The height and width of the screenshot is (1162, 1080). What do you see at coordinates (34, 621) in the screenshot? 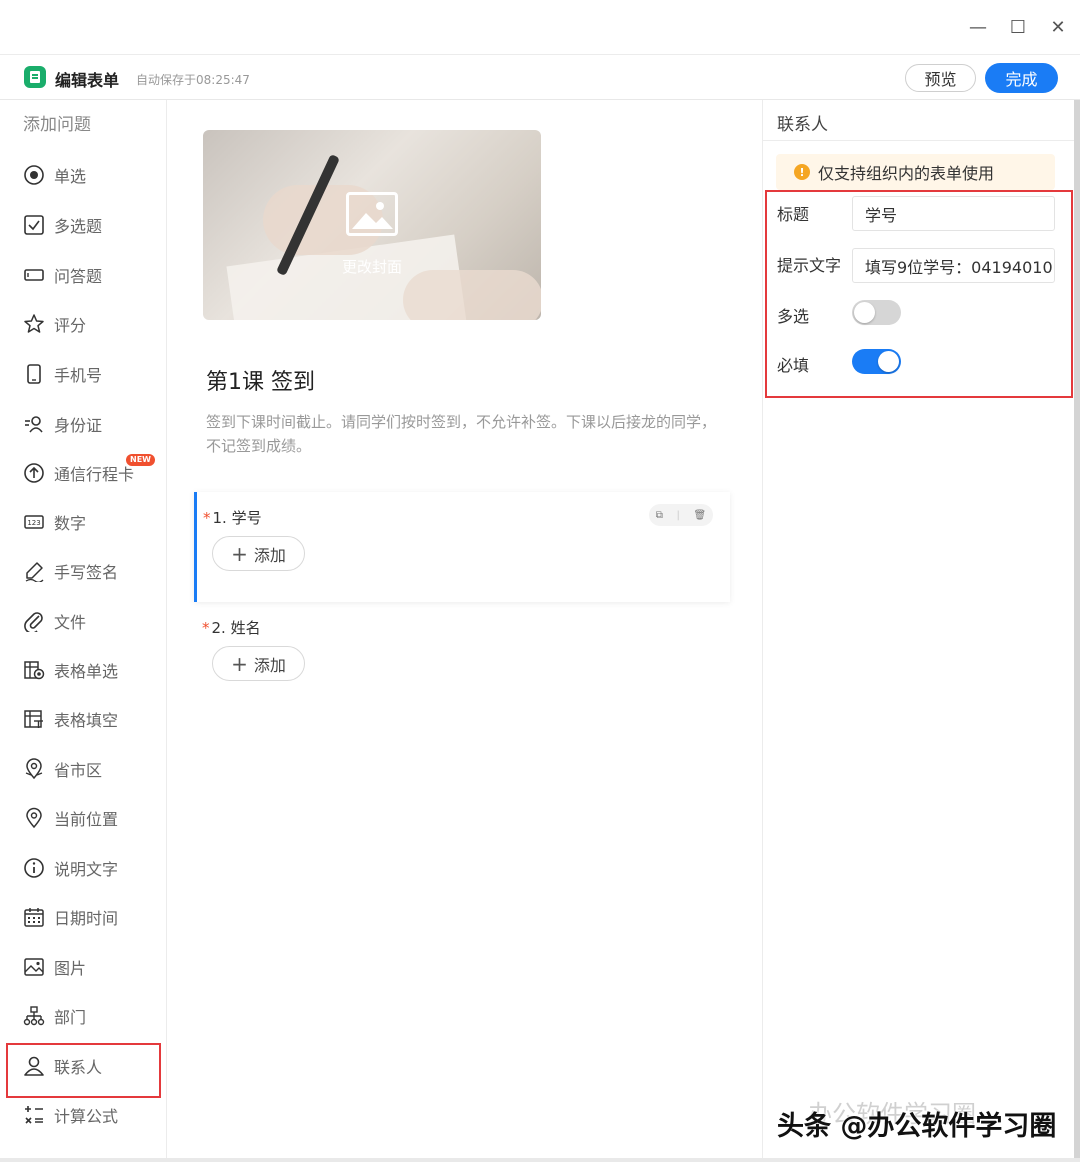
I see `paperclip-icon` at bounding box center [34, 621].